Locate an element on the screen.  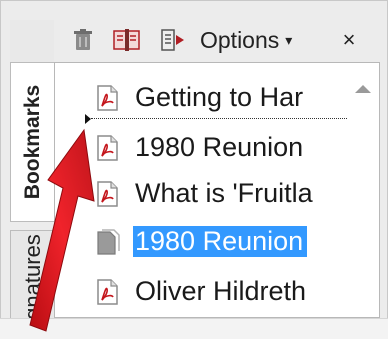
bookmark-item: Oliver Hildreth is located at coordinates (201, 291).